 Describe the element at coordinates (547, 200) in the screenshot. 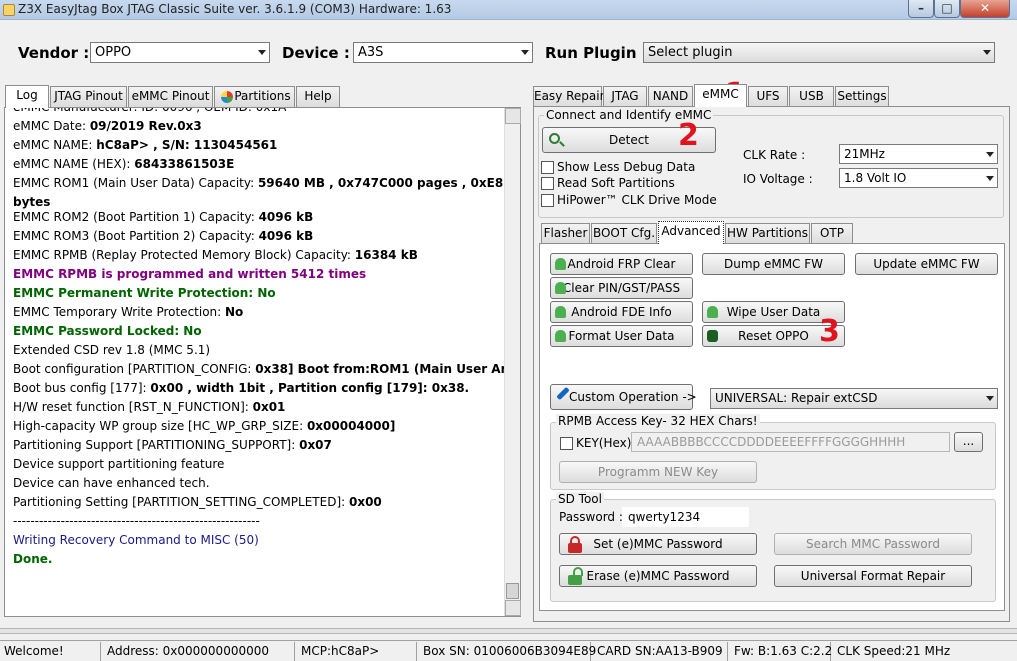

I see `hipower-clk-checkbox` at that location.